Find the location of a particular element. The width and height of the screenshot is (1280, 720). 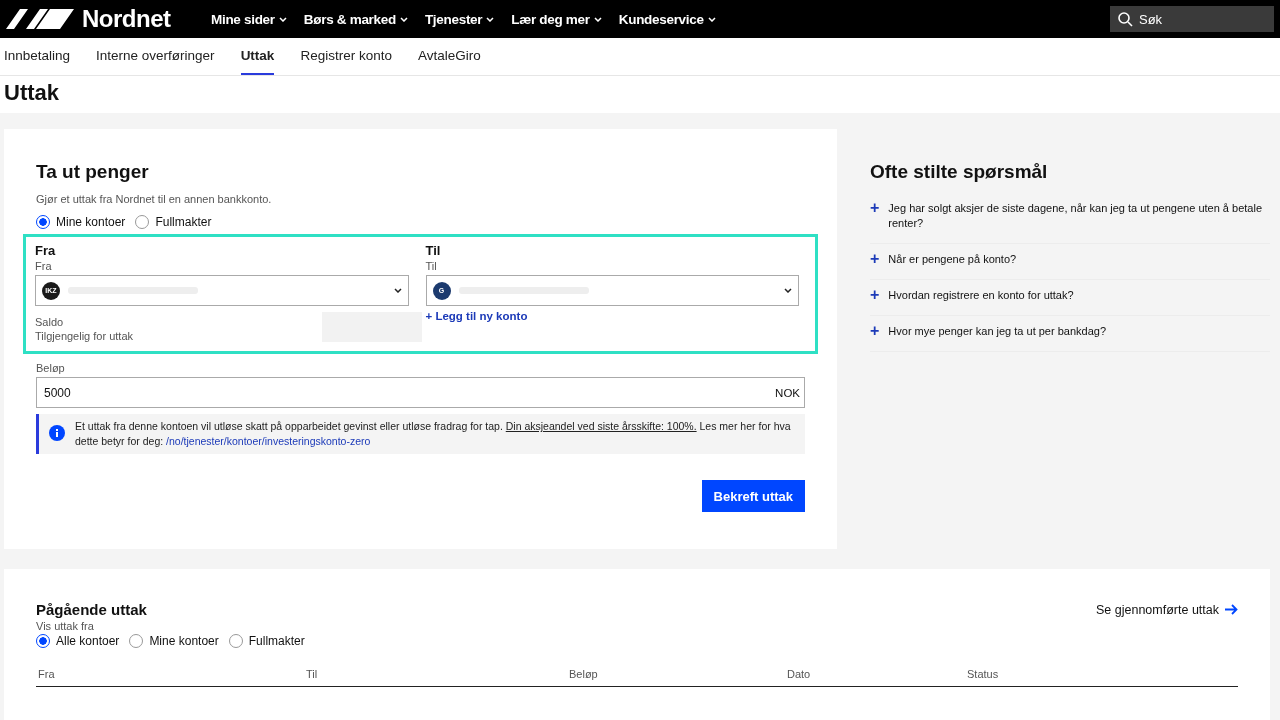

info-text: Et uttak fra denne kontoen vil utløse skatt på opparbeidet gevinst eller utløse fradrag for tap. Din aksjeandel ved siste årsskifte: 100%. Les mer her for hva dette betyr for deg: /no/tjenester/kontoer/investeringskonto-zero is located at coordinates (433, 434).